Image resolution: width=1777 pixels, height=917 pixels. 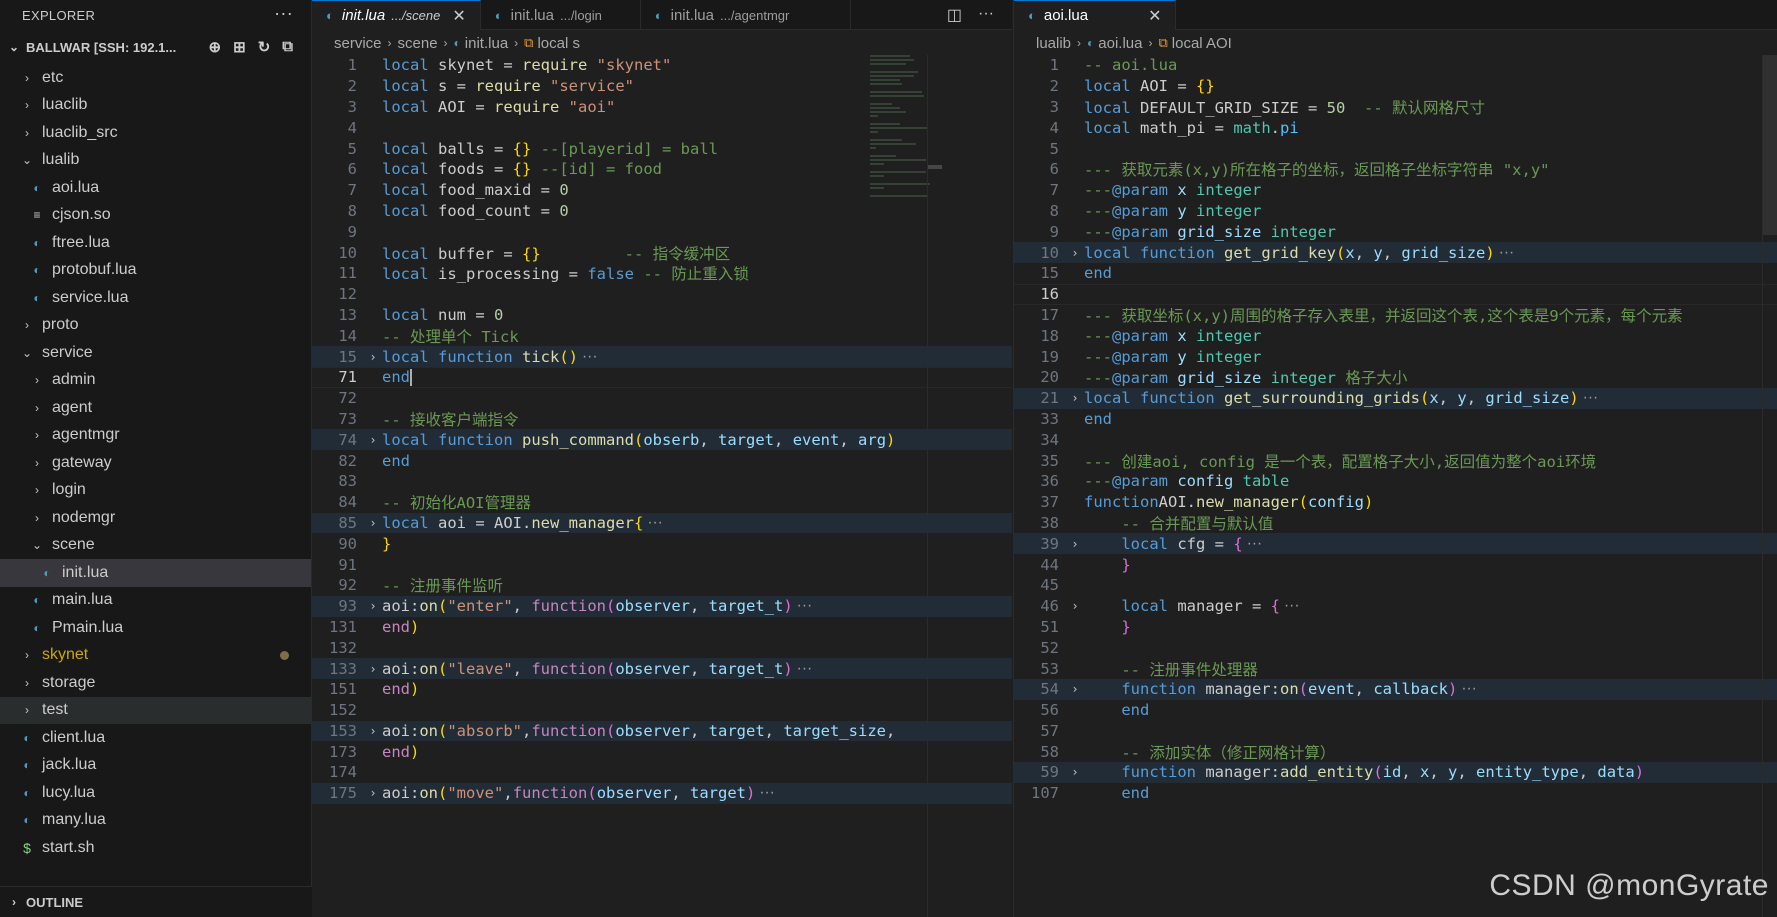 I want to click on code-line: 83, so click(x=662, y=481).